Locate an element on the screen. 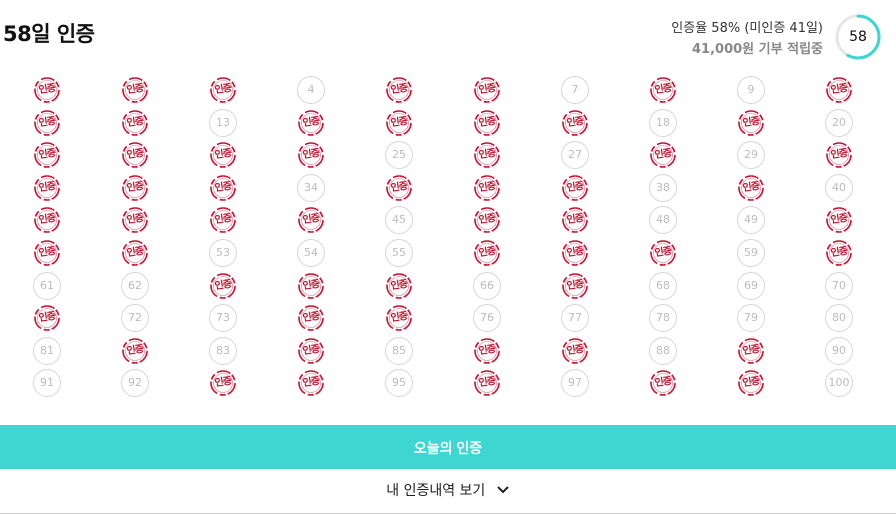  day-number: 95 is located at coordinates (399, 383).